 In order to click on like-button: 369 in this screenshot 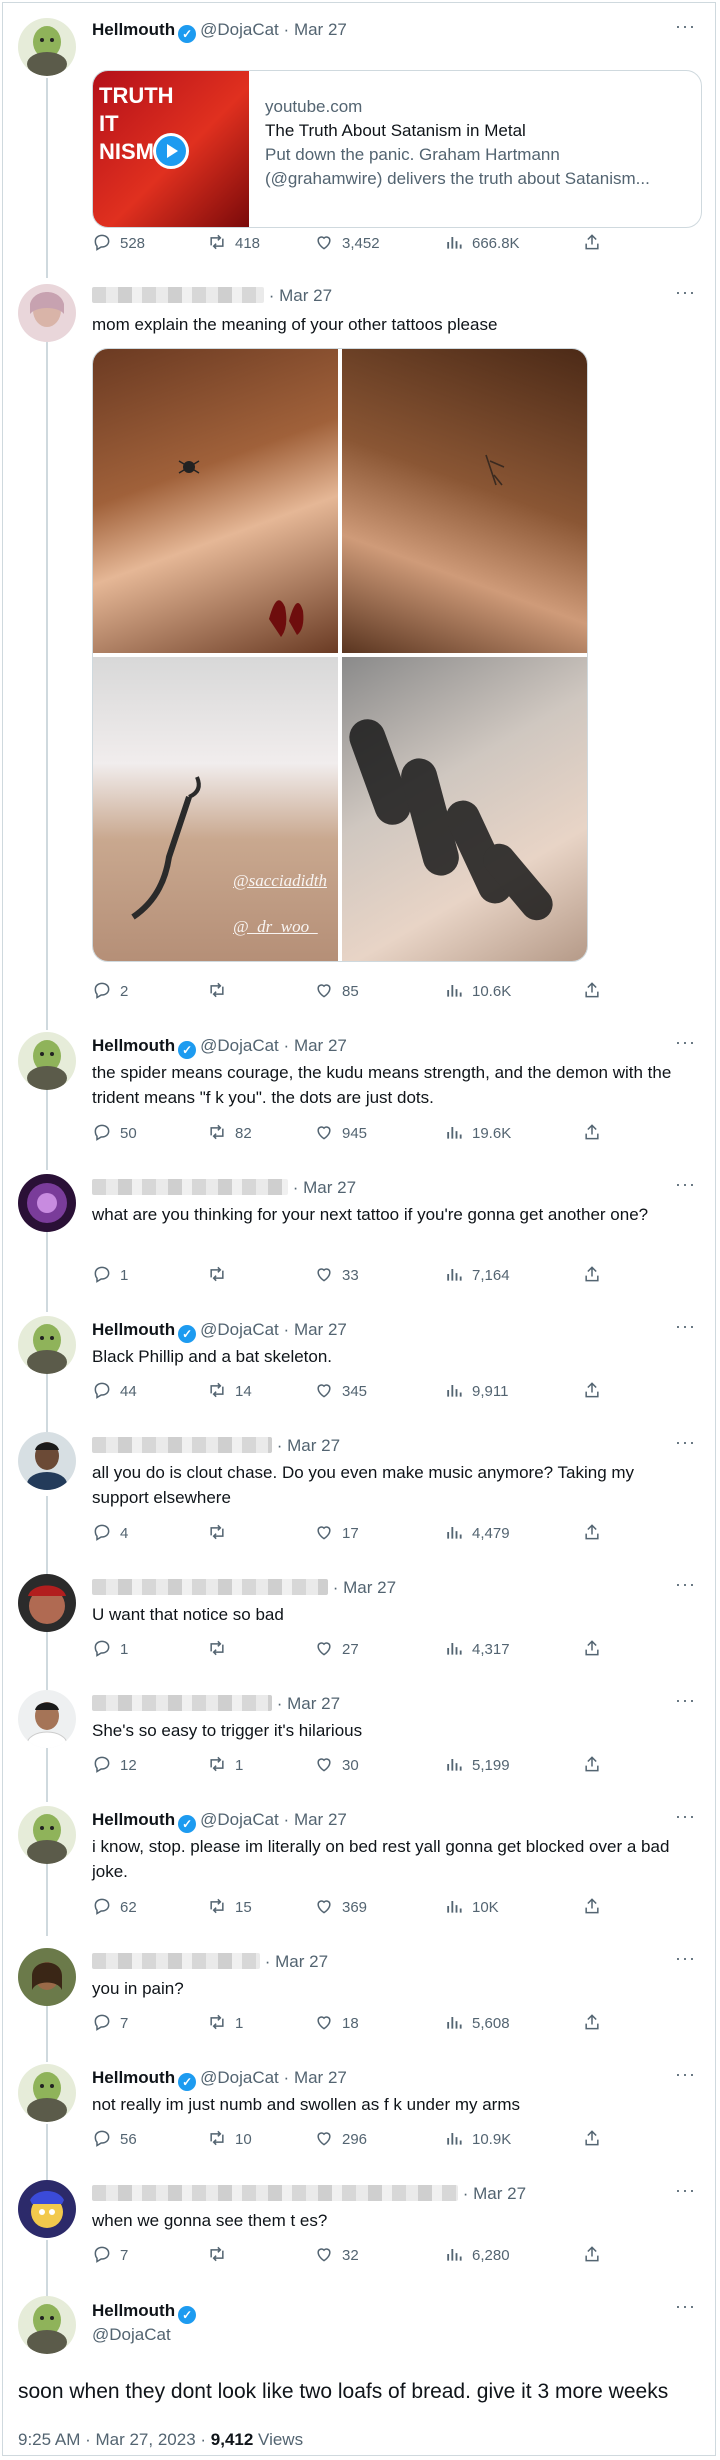, I will do `click(340, 1908)`.